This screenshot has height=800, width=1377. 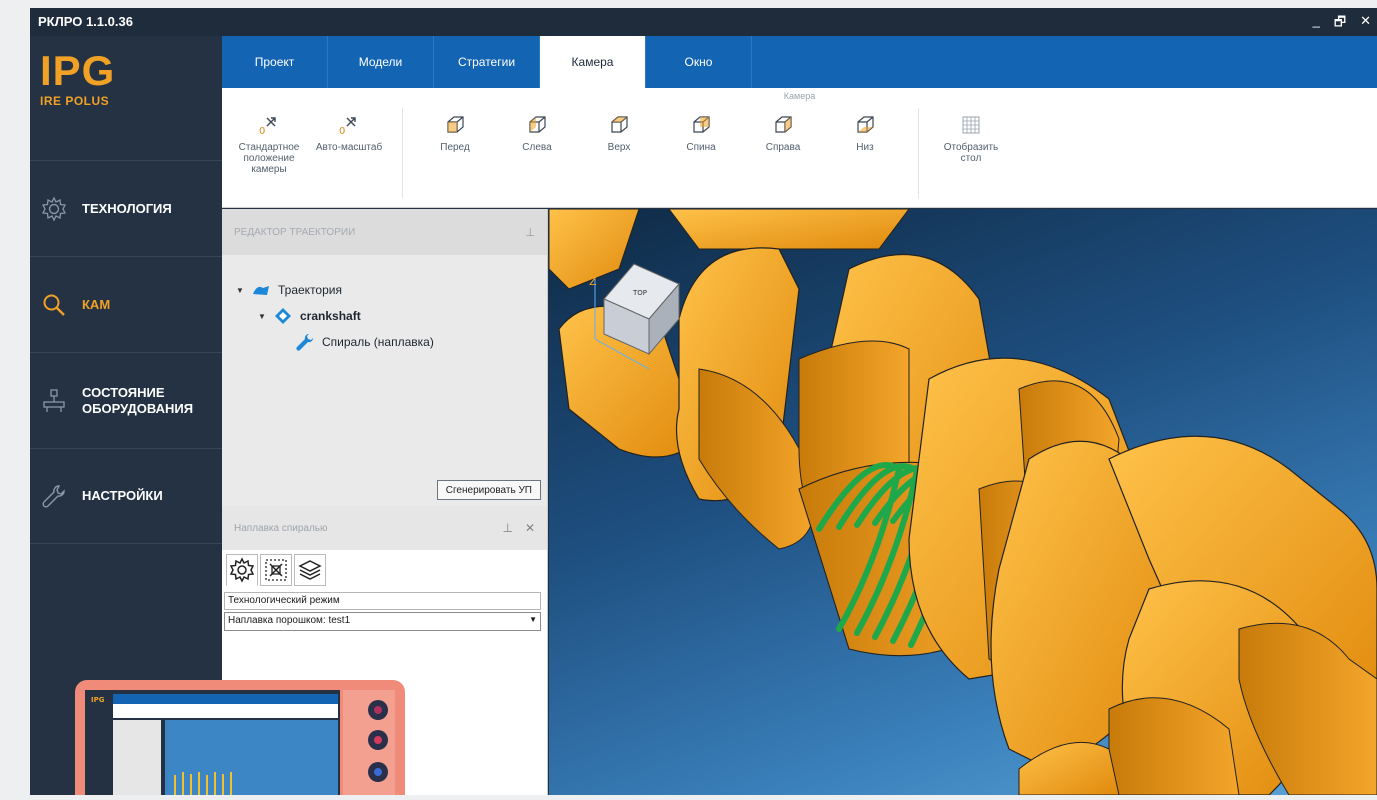 What do you see at coordinates (96, 304) in the screenshot?
I see `sidebar-item-label: КАМ` at bounding box center [96, 304].